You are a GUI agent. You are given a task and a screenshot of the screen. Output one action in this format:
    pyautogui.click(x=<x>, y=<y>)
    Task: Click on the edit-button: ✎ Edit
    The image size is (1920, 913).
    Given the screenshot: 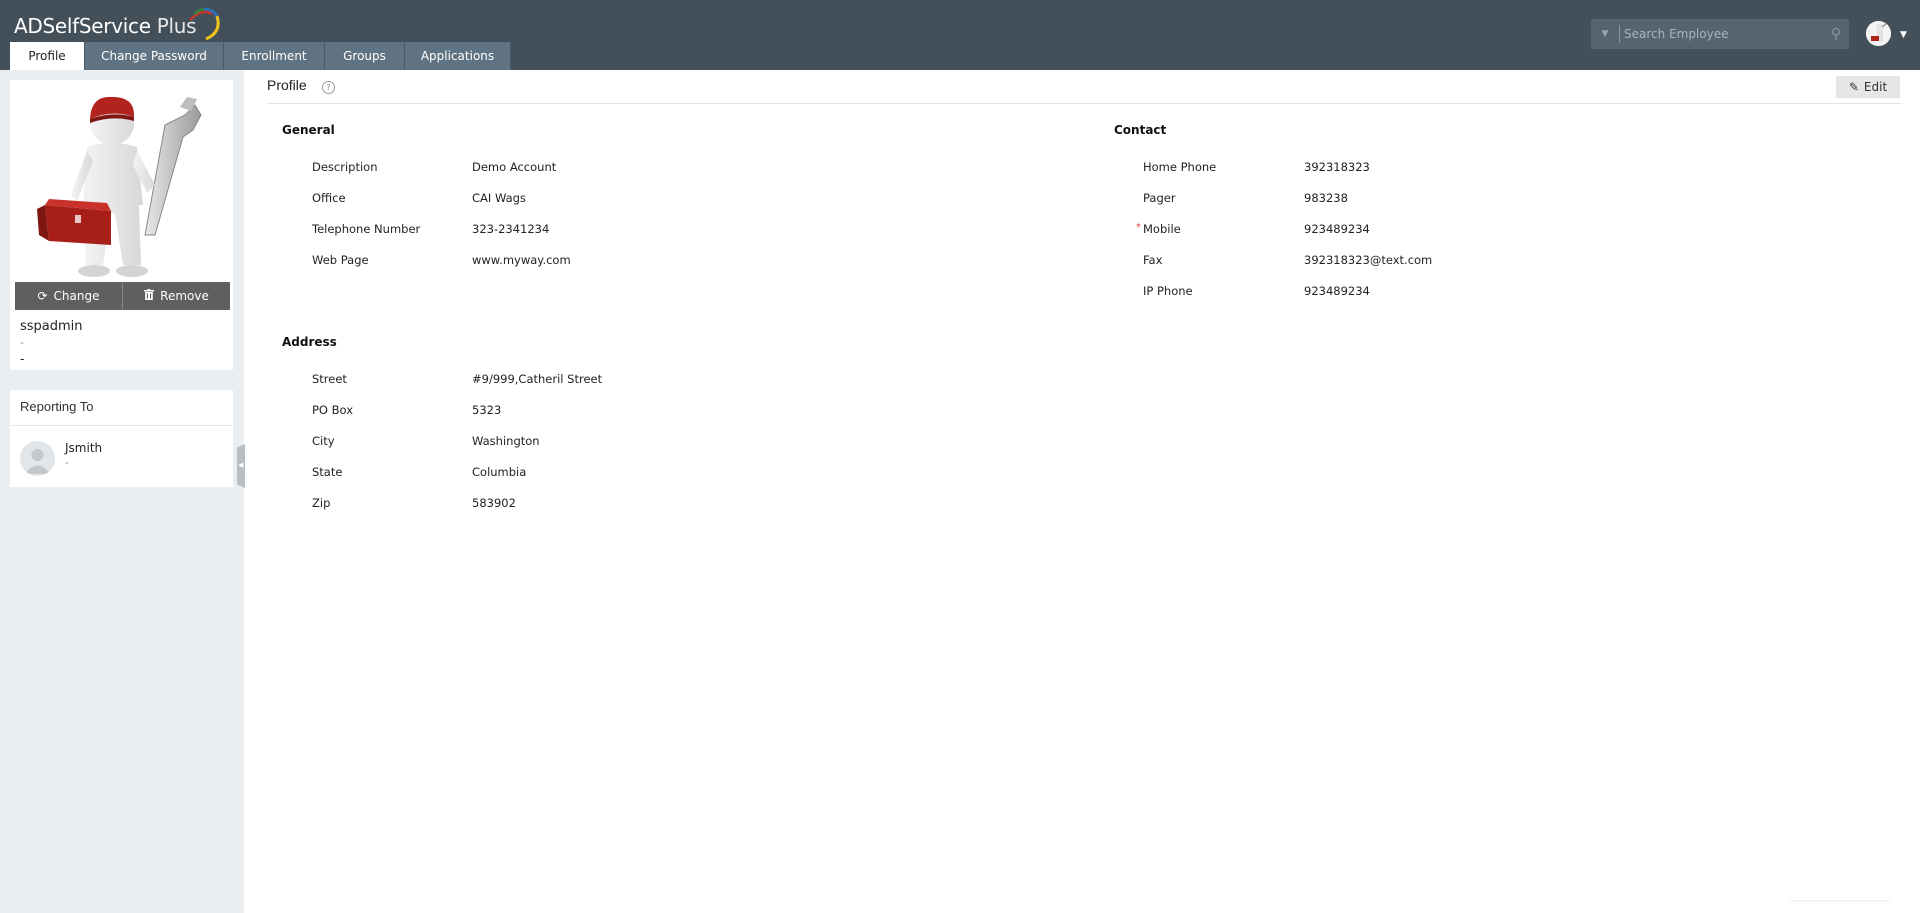 What is the action you would take?
    pyautogui.click(x=1868, y=87)
    